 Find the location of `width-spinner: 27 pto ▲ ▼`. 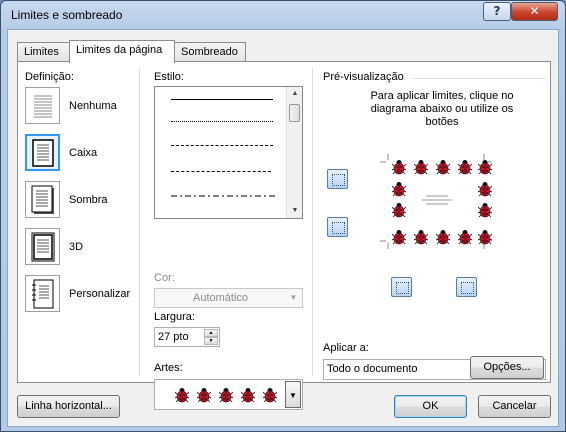

width-spinner: 27 pto ▲ ▼ is located at coordinates (187, 337).